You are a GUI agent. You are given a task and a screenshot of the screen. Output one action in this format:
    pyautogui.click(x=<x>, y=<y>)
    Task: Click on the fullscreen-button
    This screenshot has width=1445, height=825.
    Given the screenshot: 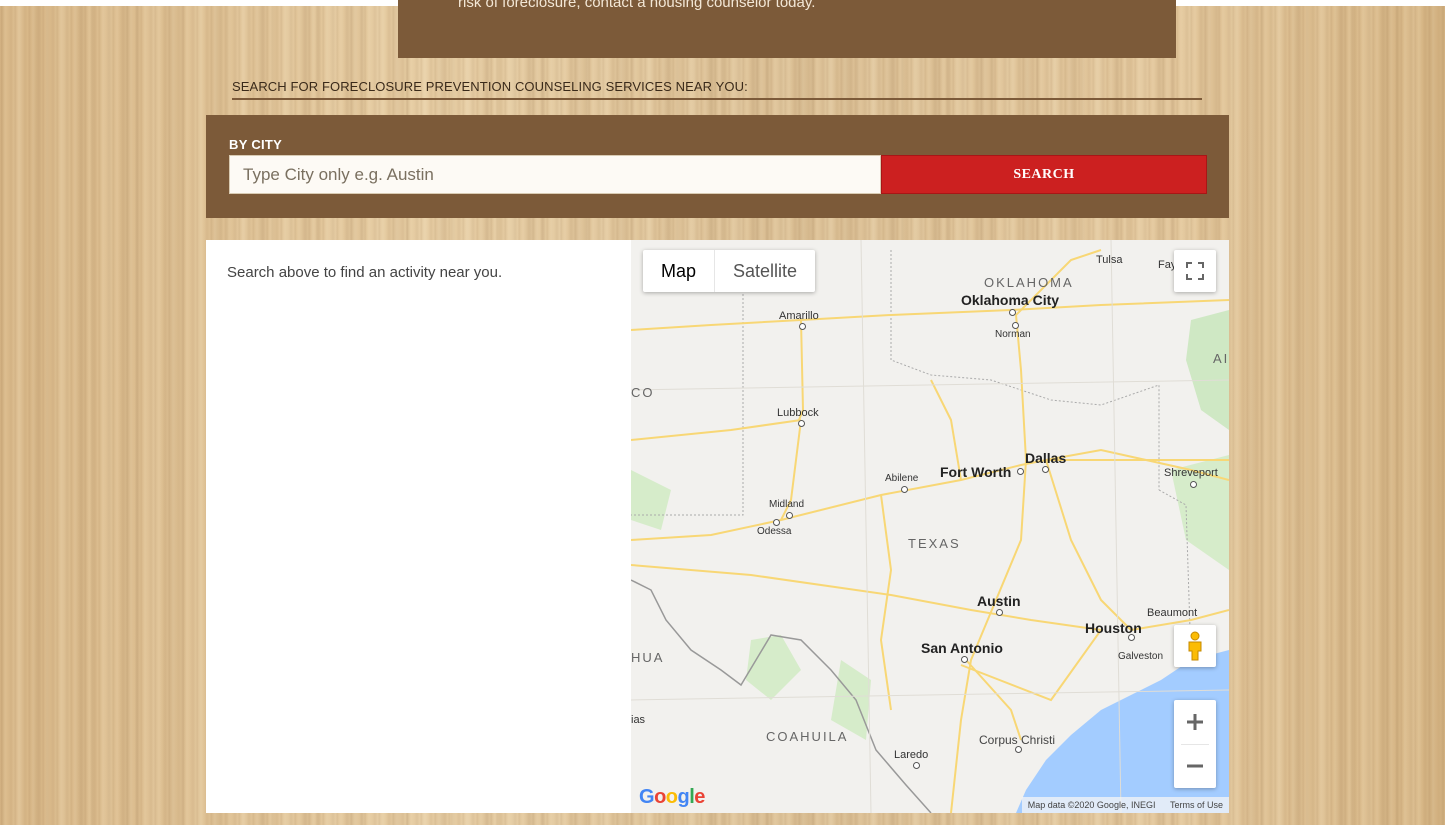 What is the action you would take?
    pyautogui.click(x=1195, y=271)
    